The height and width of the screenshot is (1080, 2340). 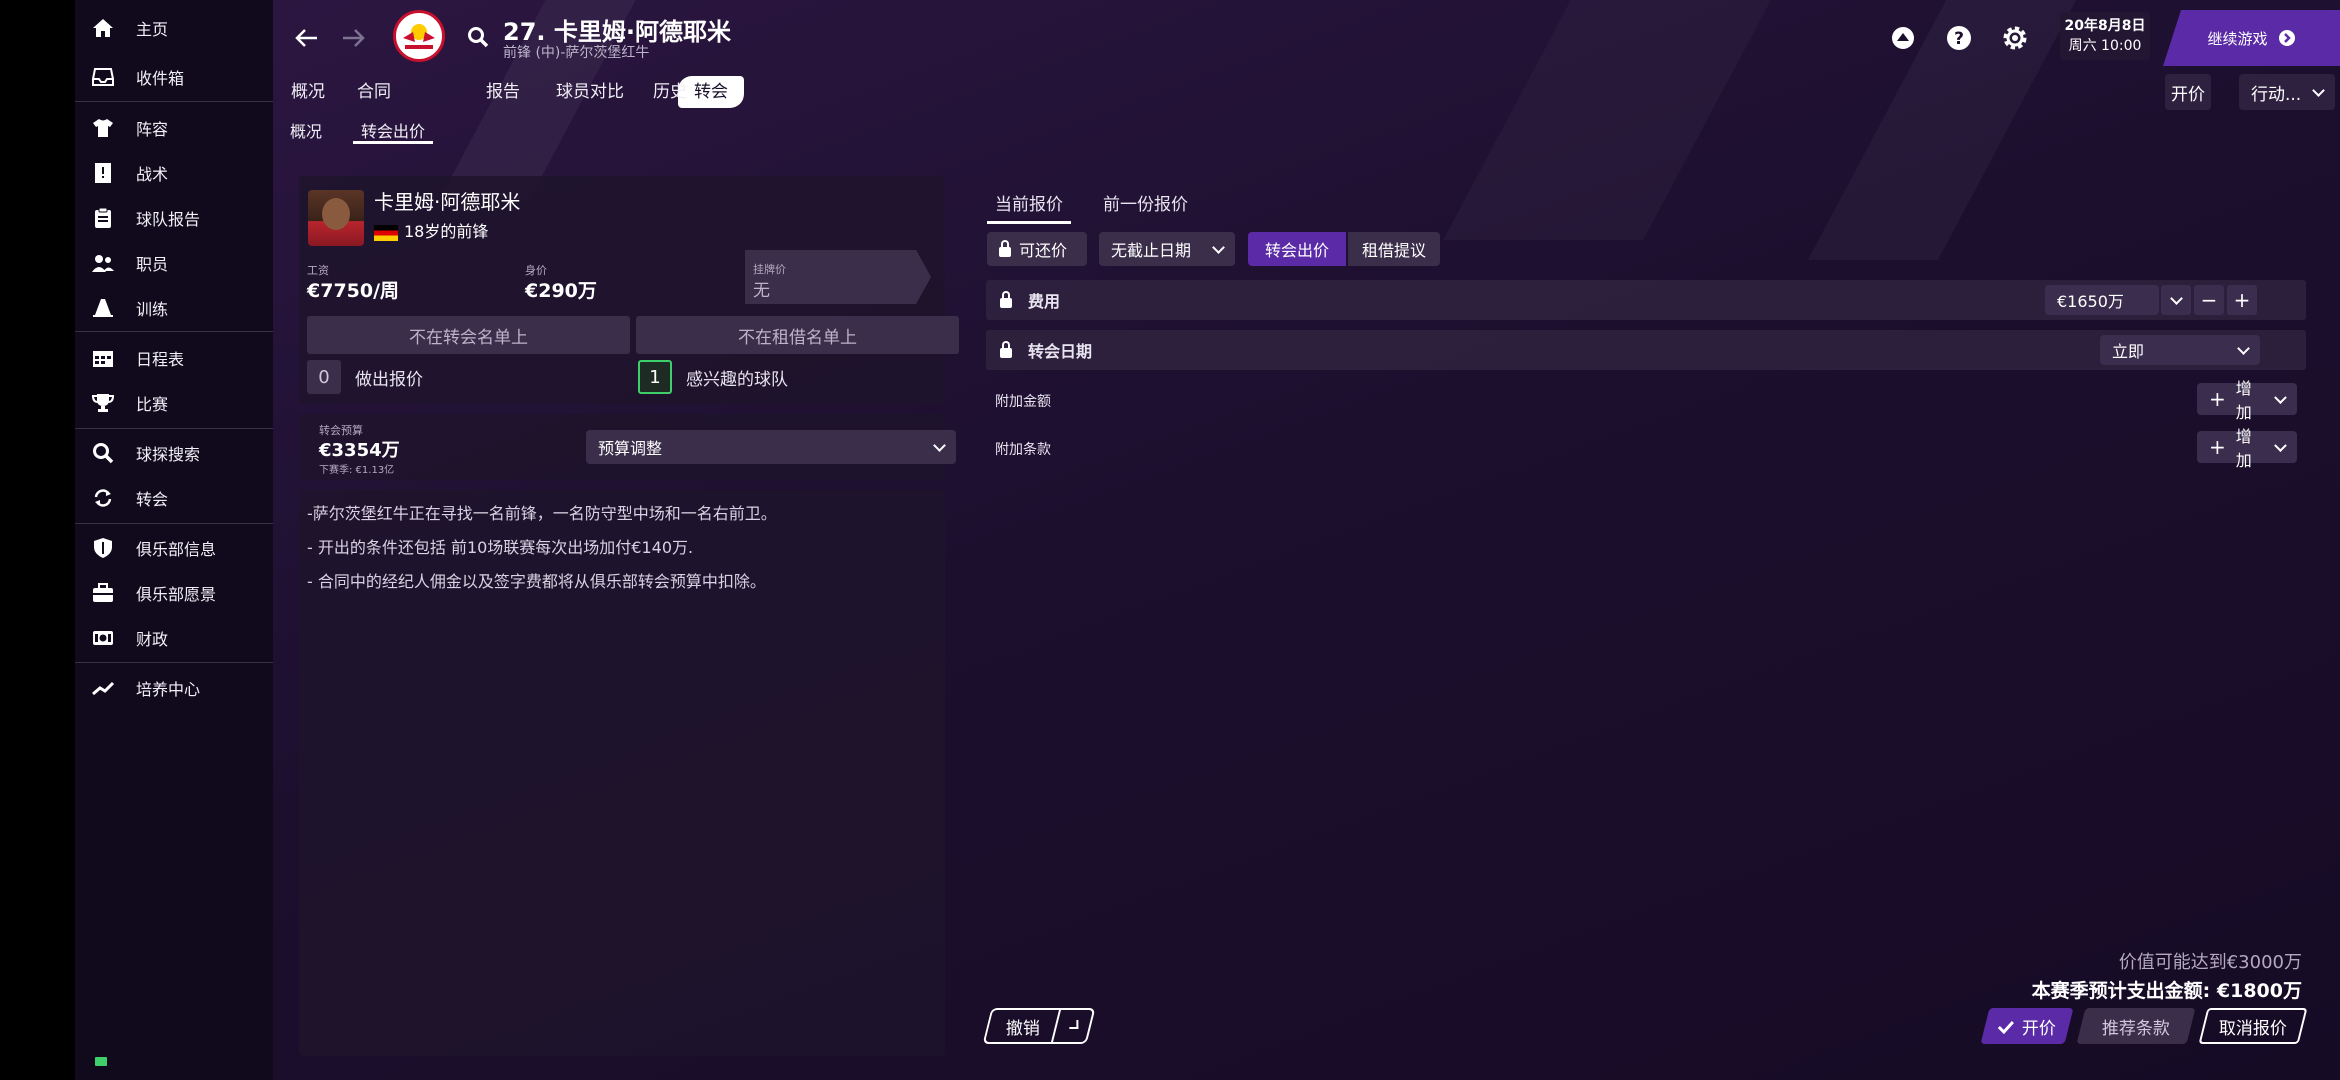 What do you see at coordinates (1623, 120) in the screenshot?
I see `decorative-stripe` at bounding box center [1623, 120].